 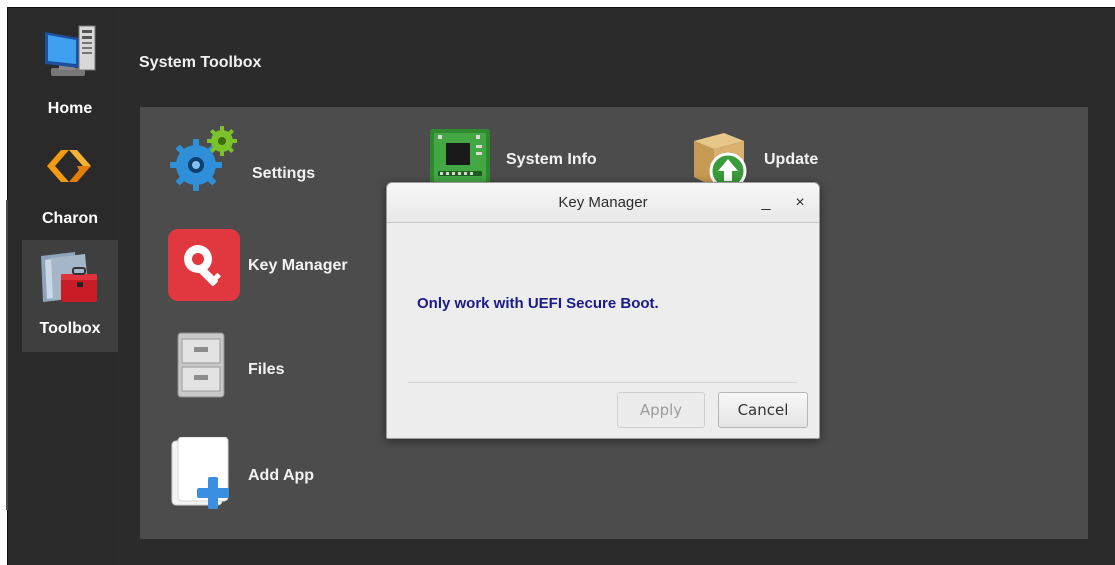 I want to click on close-button: ×, so click(x=800, y=203).